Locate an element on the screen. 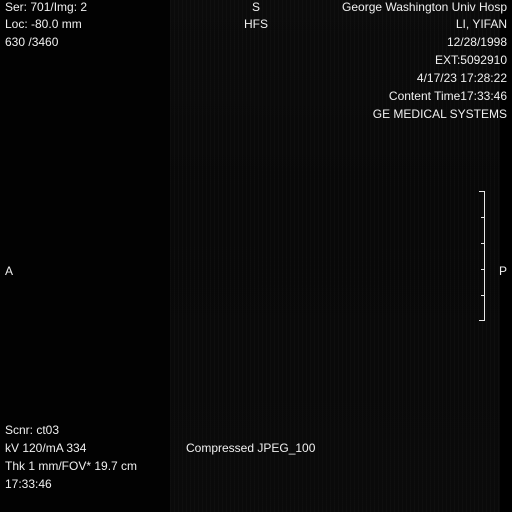 The image size is (512, 512). acquisition-datetime-label: 4/17/23 17:28:22 is located at coordinates (461, 78).